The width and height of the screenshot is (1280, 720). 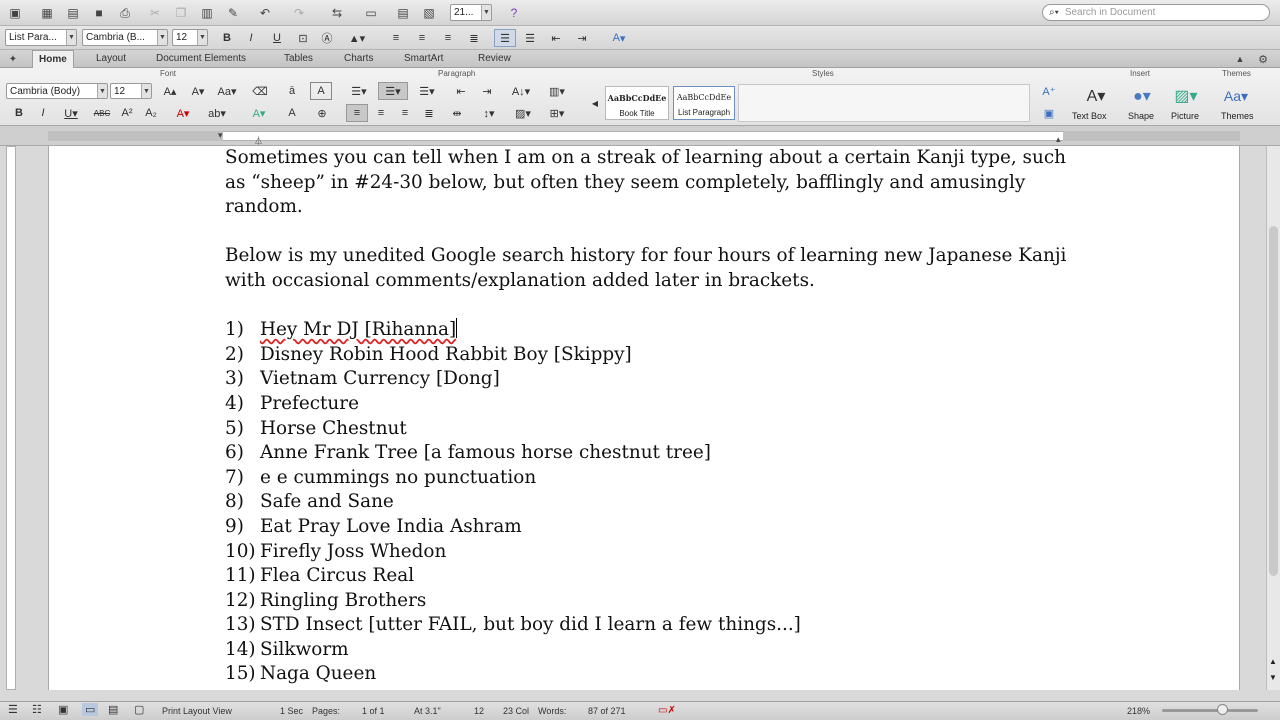 I want to click on scrollbar-thumb, so click(x=1273, y=401).